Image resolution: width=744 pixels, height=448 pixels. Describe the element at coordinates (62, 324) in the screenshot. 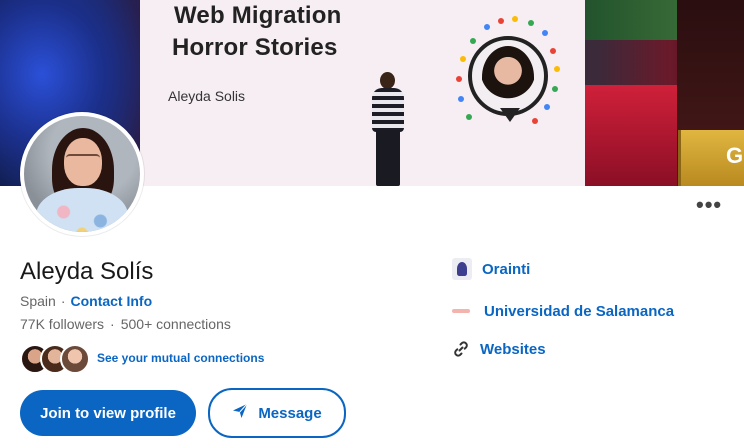

I see `followers-count: 77K followers` at that location.